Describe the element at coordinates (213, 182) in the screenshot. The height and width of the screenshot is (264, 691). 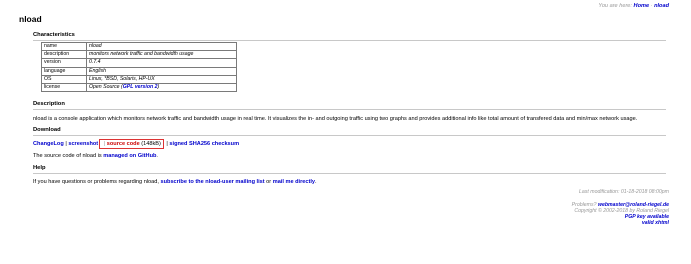
I see `mailing-list-link: subscribe to the nload-user mailing list` at that location.